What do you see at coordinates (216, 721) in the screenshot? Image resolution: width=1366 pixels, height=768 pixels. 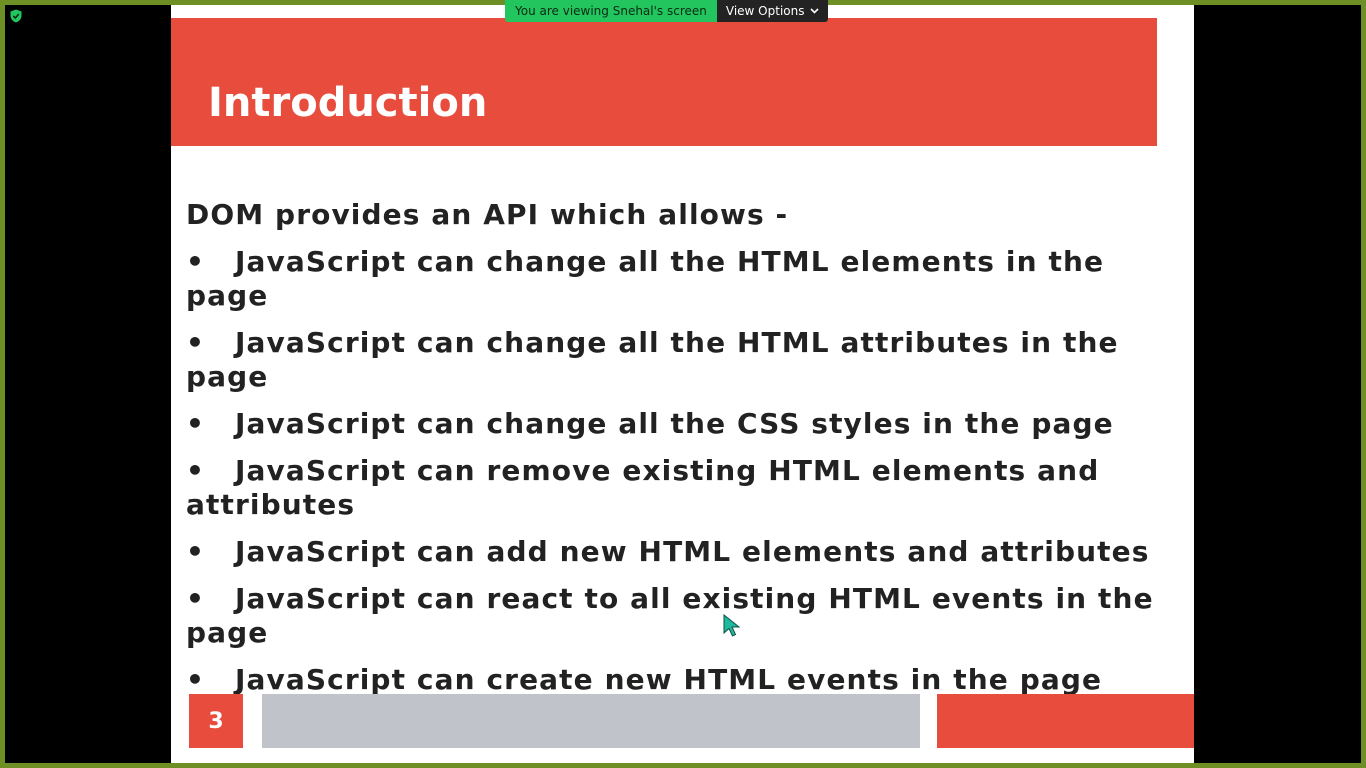 I see `slide-number: 3` at bounding box center [216, 721].